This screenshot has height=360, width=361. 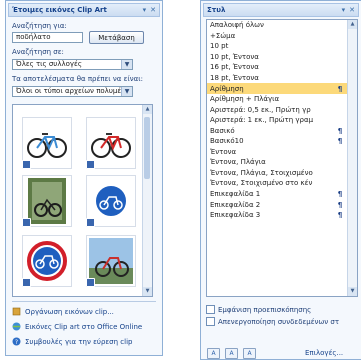 What do you see at coordinates (234, 56) in the screenshot?
I see `style-item-label: 10 pt, Έντονα` at bounding box center [234, 56].